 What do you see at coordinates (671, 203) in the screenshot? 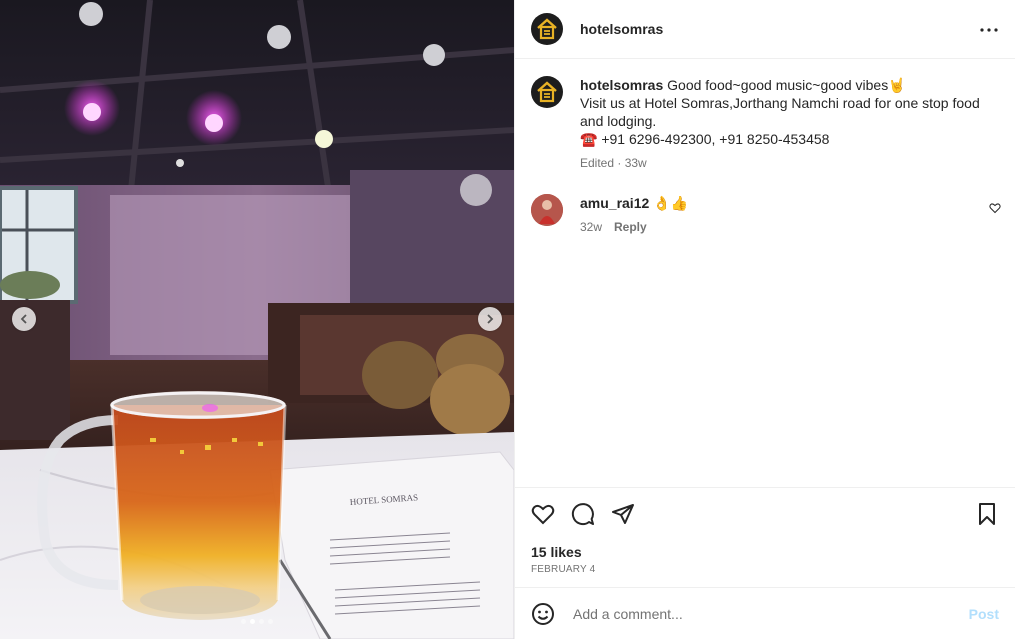
I see `comment-text: 👌👍` at bounding box center [671, 203].